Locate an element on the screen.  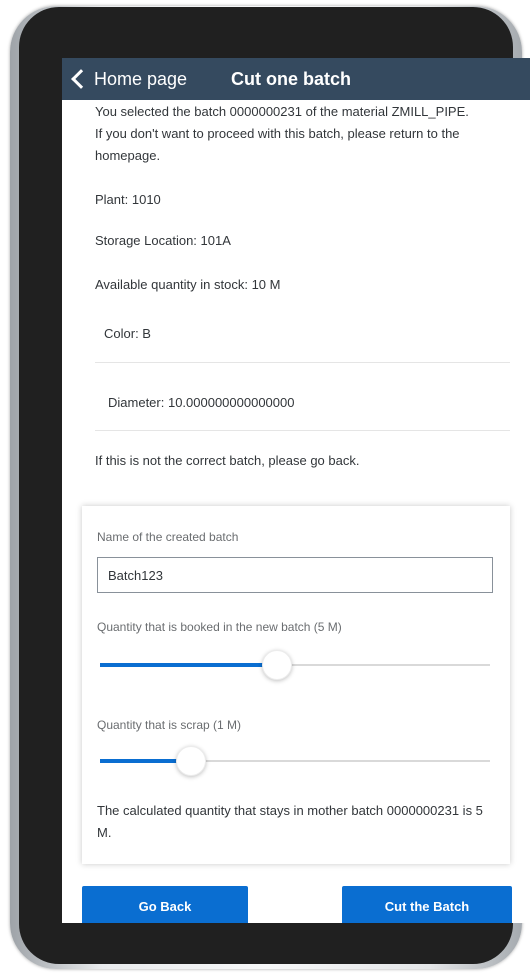
page-title: Cut one batch is located at coordinates (291, 79).